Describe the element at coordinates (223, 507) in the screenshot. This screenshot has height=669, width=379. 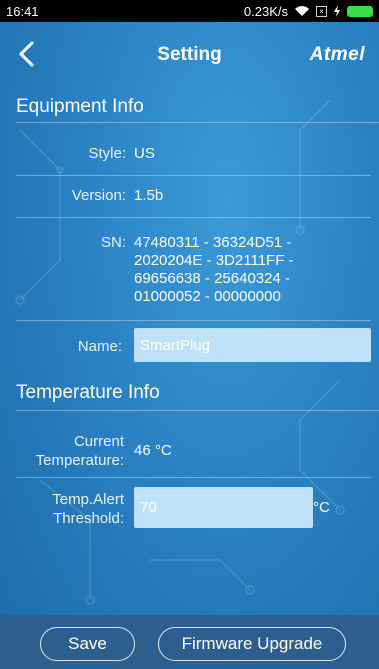
I see `temp-alert-threshold-input: 70` at that location.